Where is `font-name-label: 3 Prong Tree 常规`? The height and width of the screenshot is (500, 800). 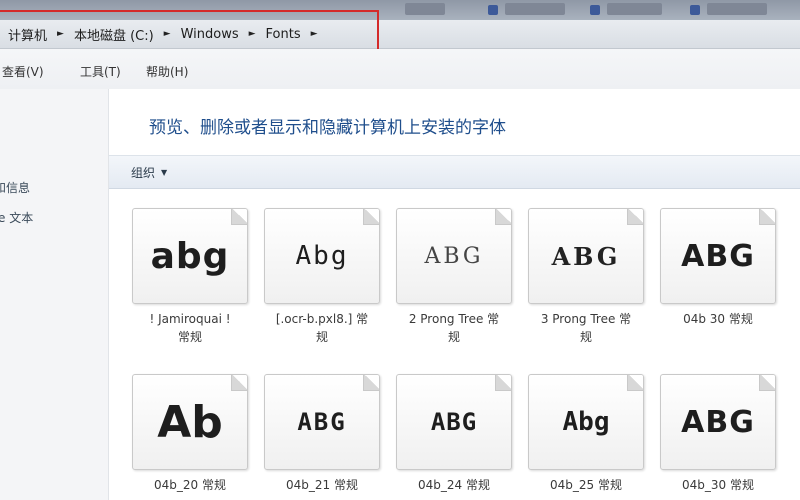
font-name-label: 3 Prong Tree 常规 is located at coordinates (586, 328).